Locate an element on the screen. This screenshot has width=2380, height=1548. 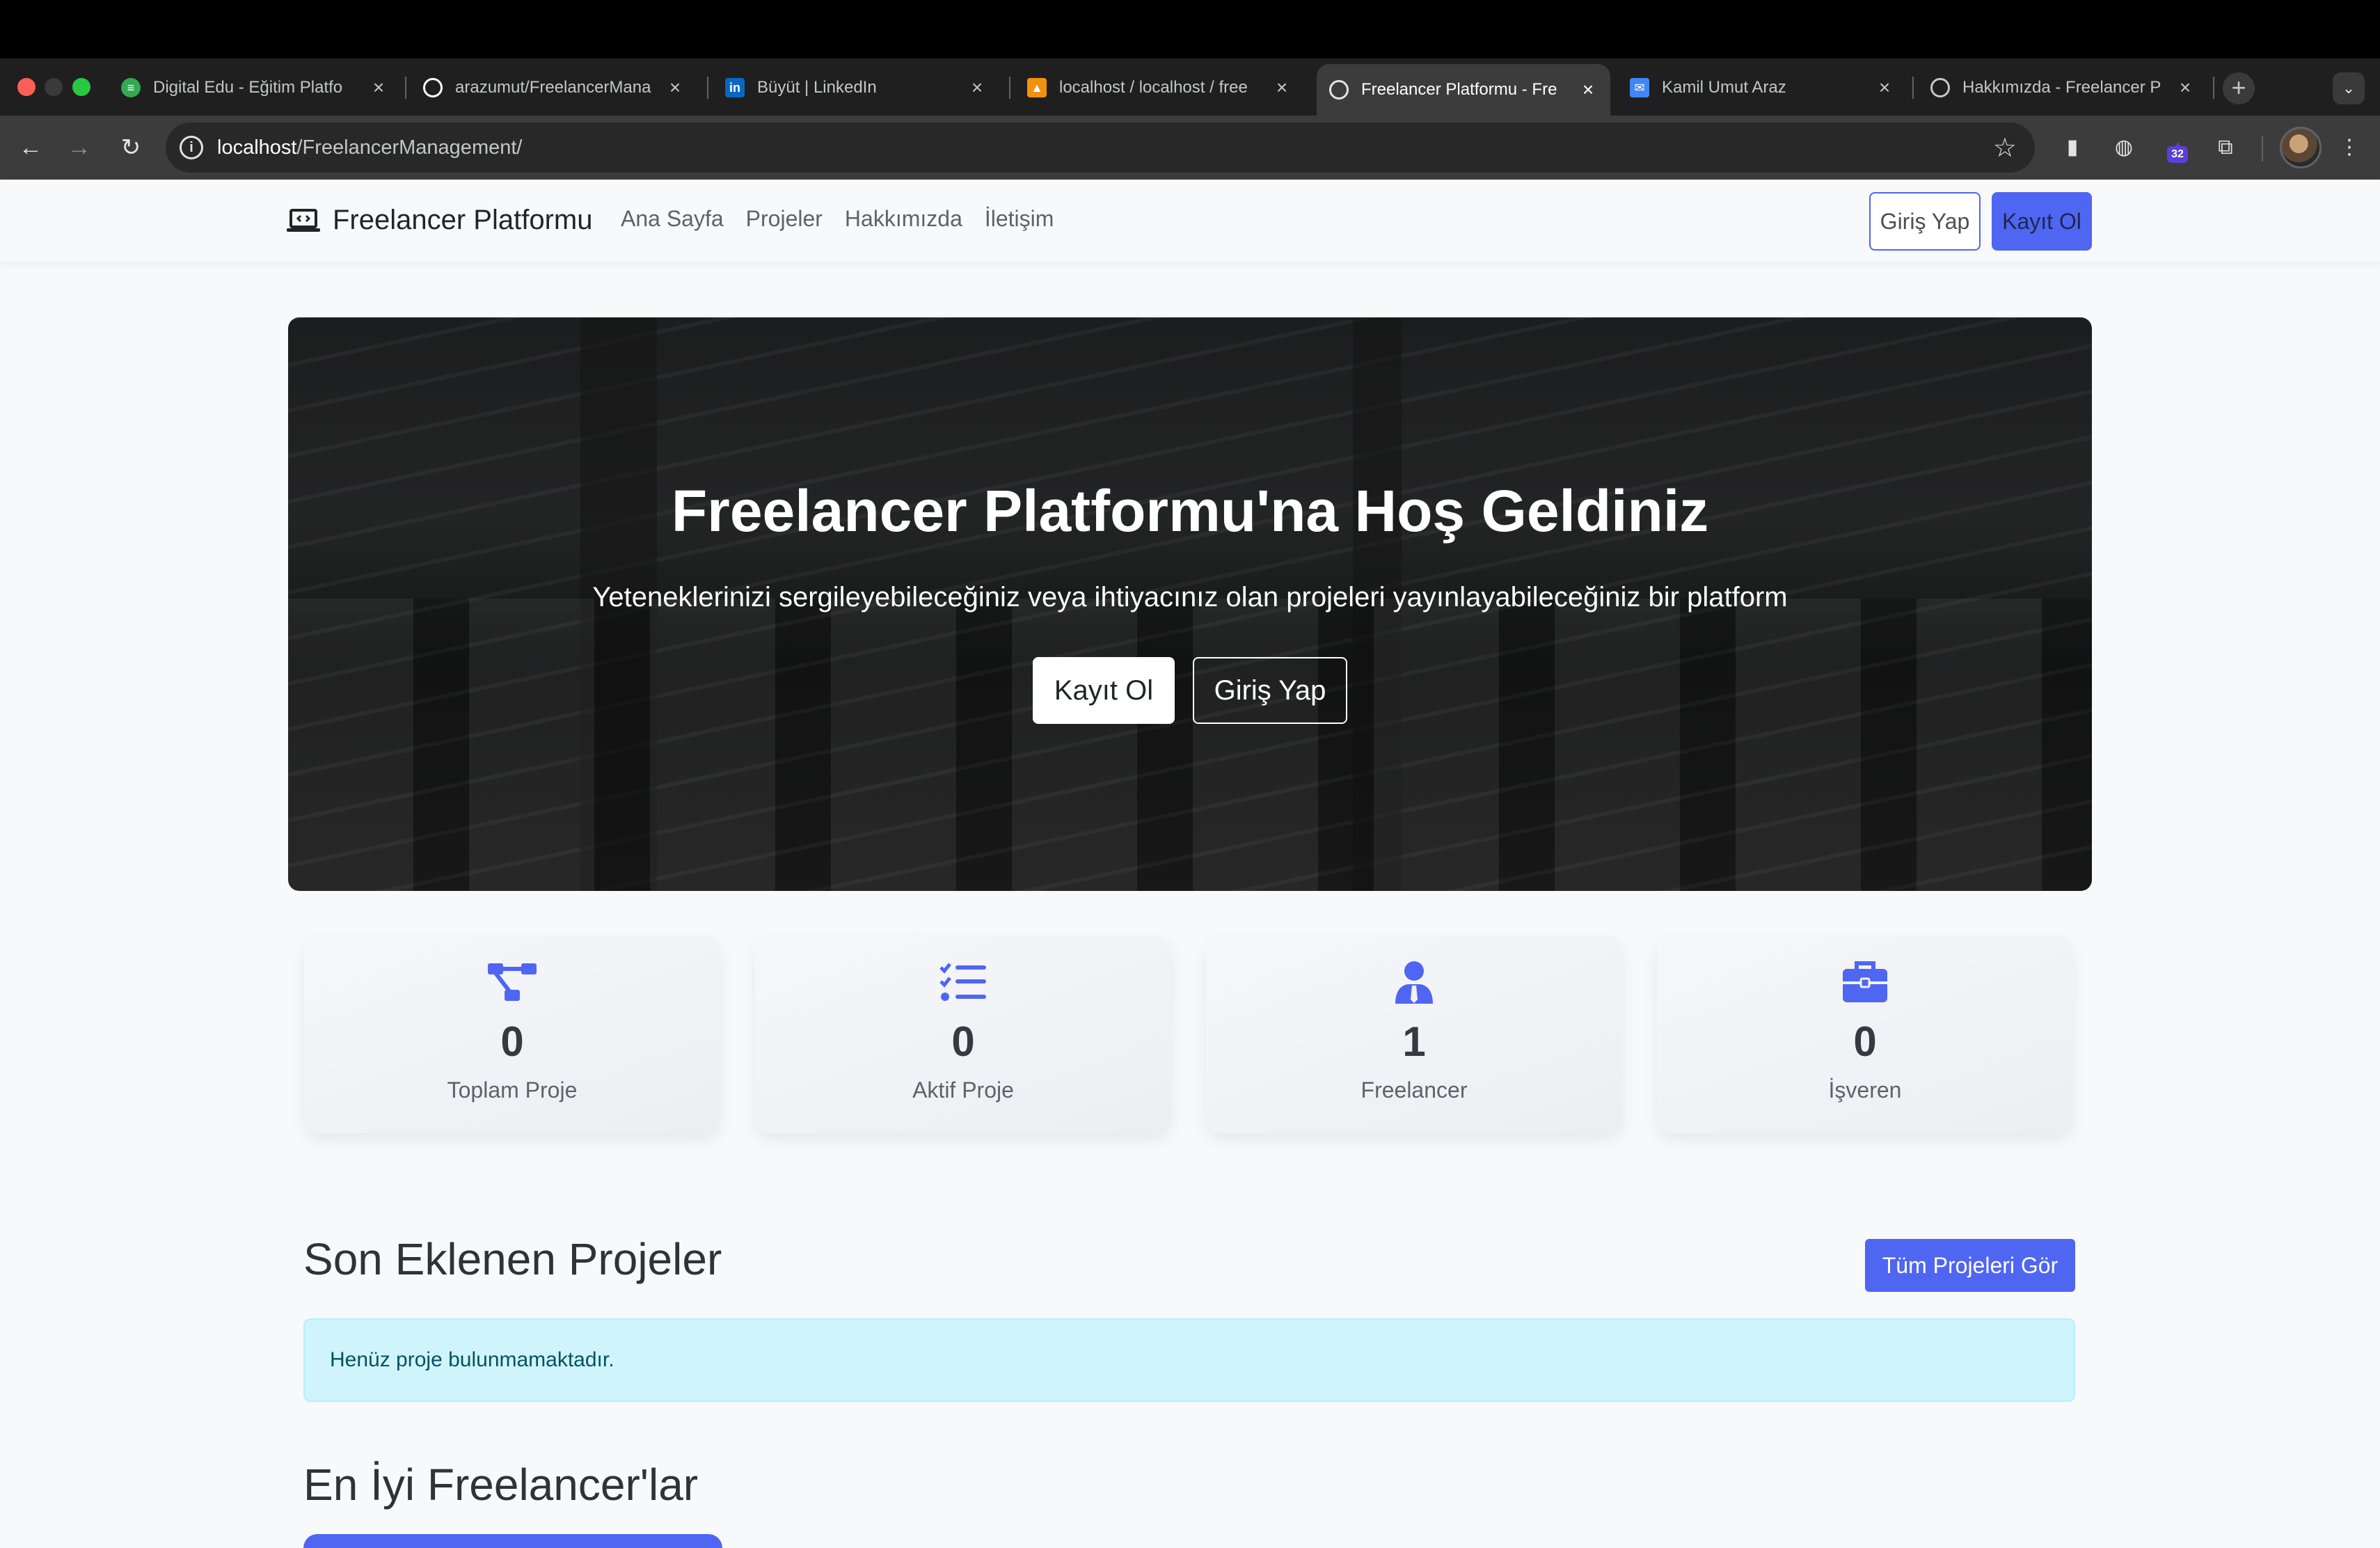
laptop-code-icon is located at coordinates (303, 220).